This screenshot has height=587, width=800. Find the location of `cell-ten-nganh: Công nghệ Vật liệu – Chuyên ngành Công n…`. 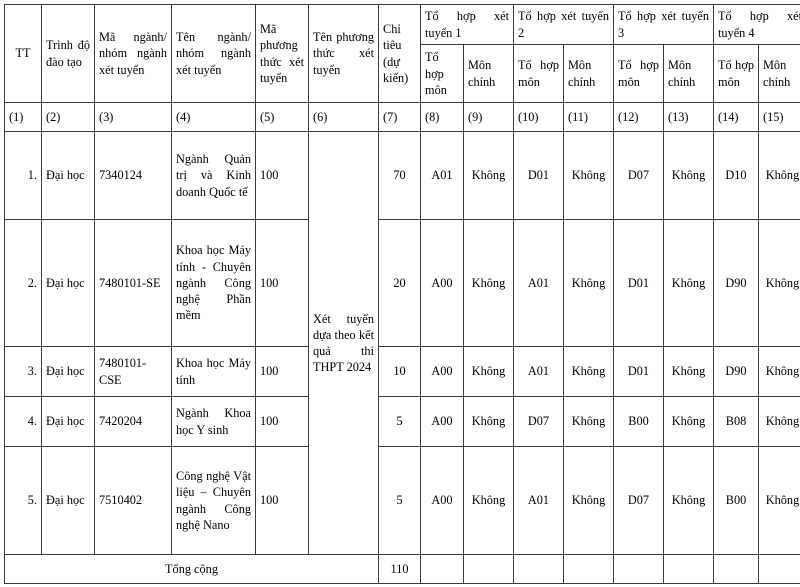

cell-ten-nganh: Công nghệ Vật liệu – Chuyên ngành Công n… is located at coordinates (213, 500).